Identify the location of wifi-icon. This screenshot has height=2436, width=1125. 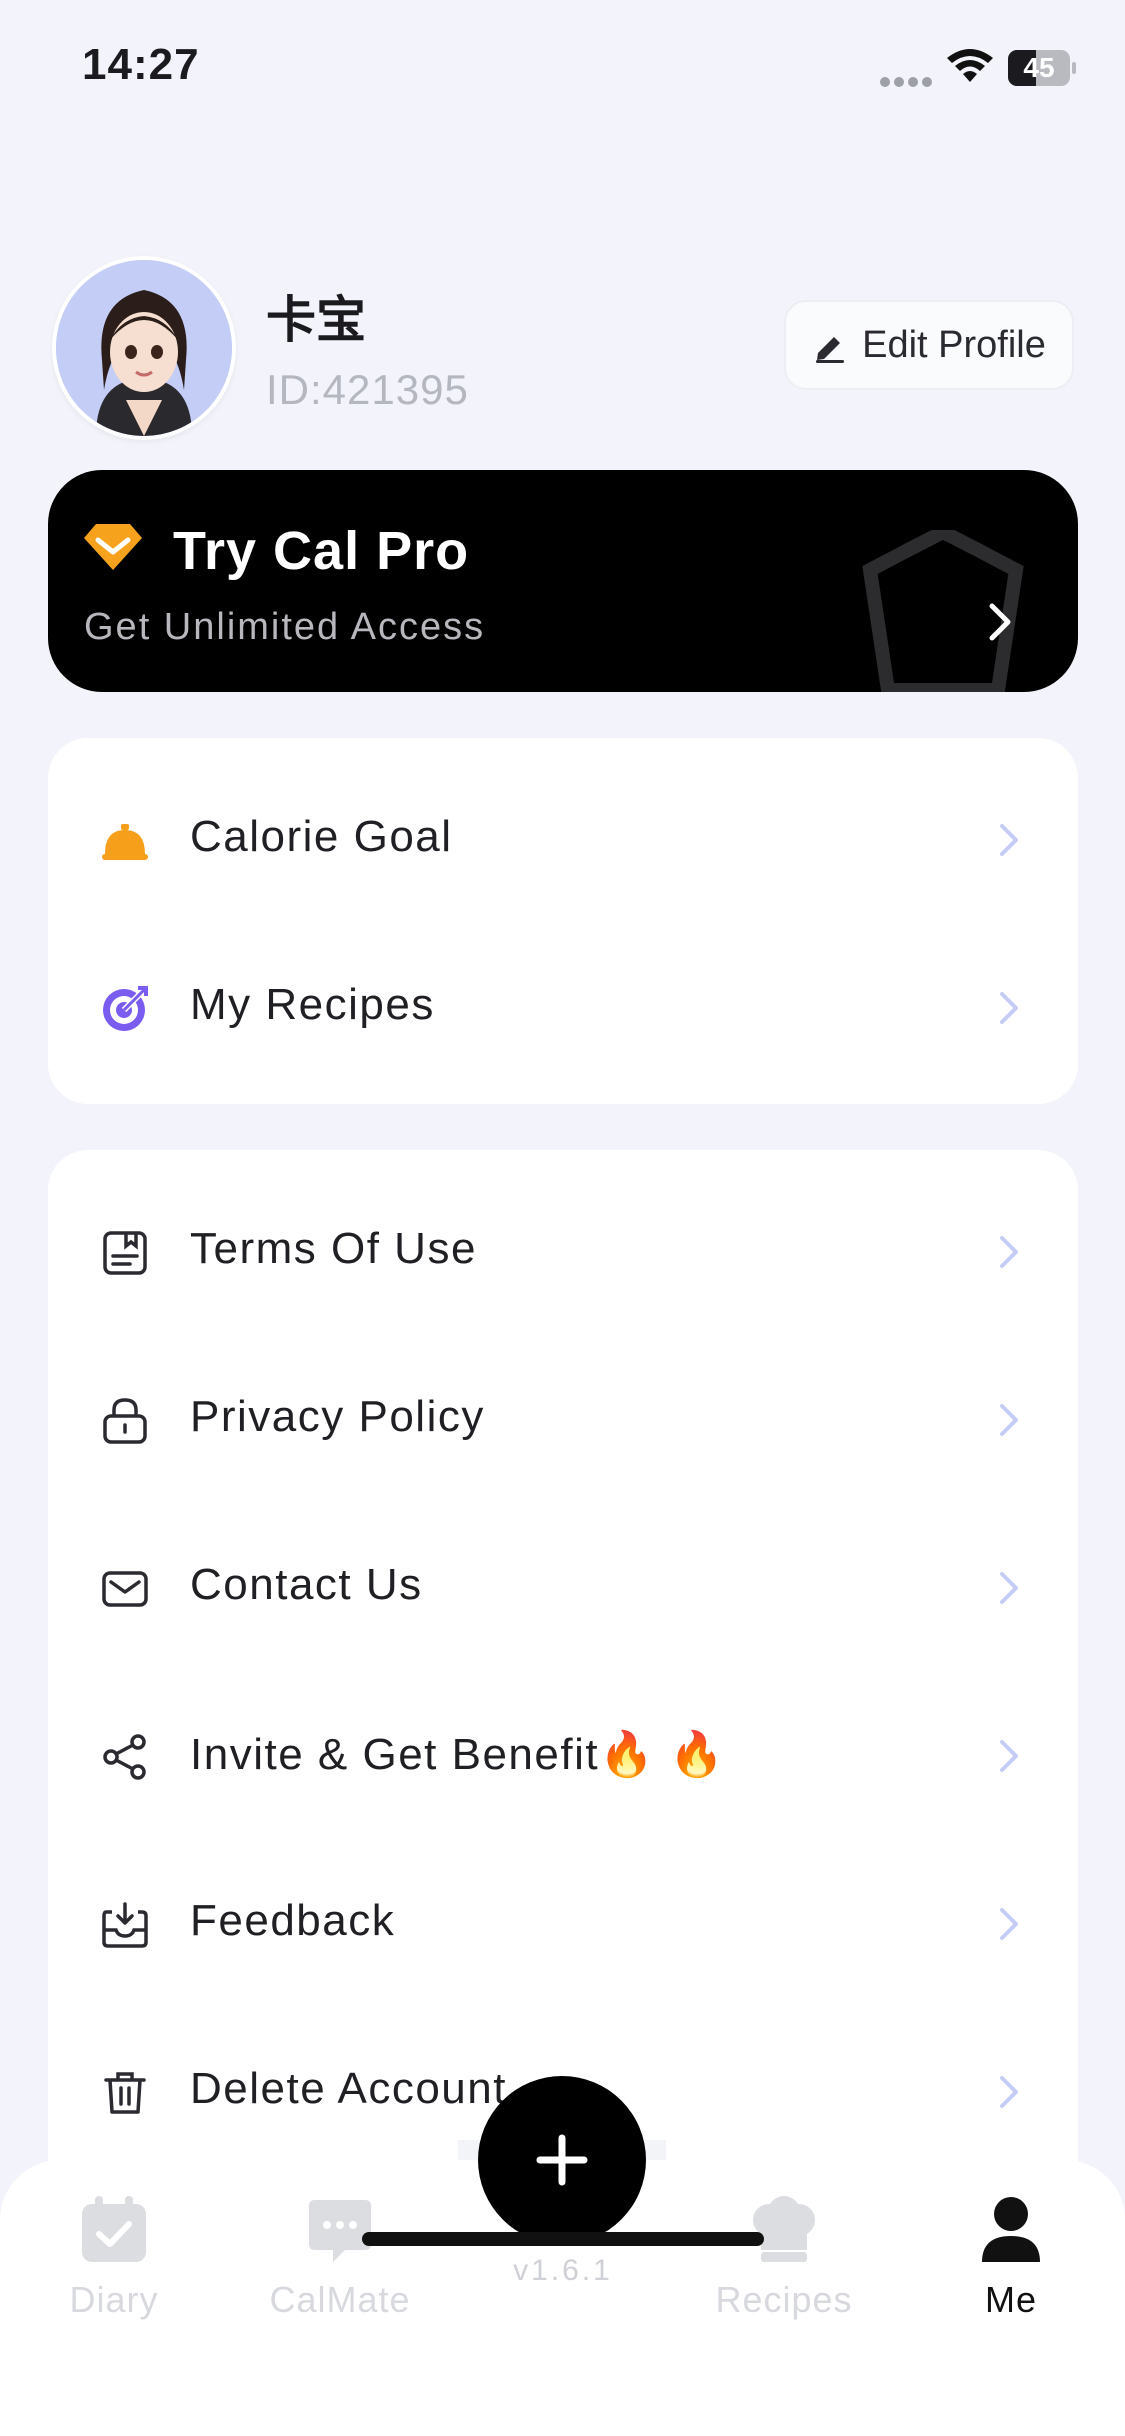
(970, 65).